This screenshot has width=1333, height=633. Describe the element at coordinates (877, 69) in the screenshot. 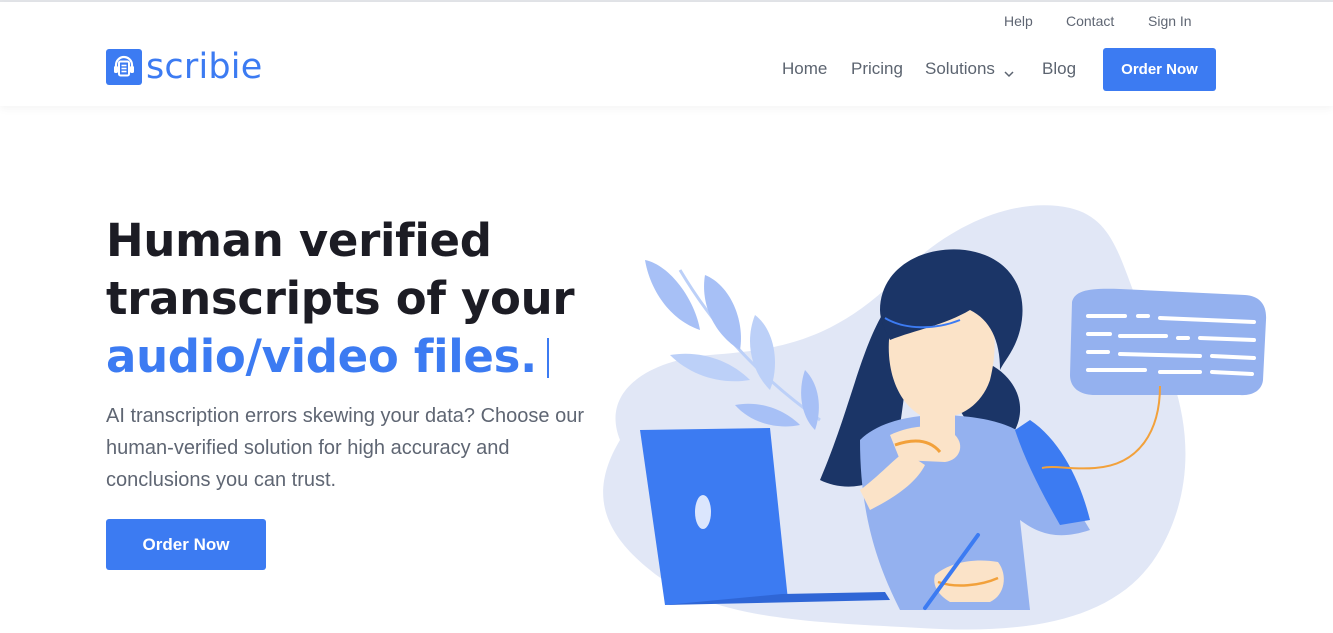

I see `nav-pricing: Pricing` at that location.